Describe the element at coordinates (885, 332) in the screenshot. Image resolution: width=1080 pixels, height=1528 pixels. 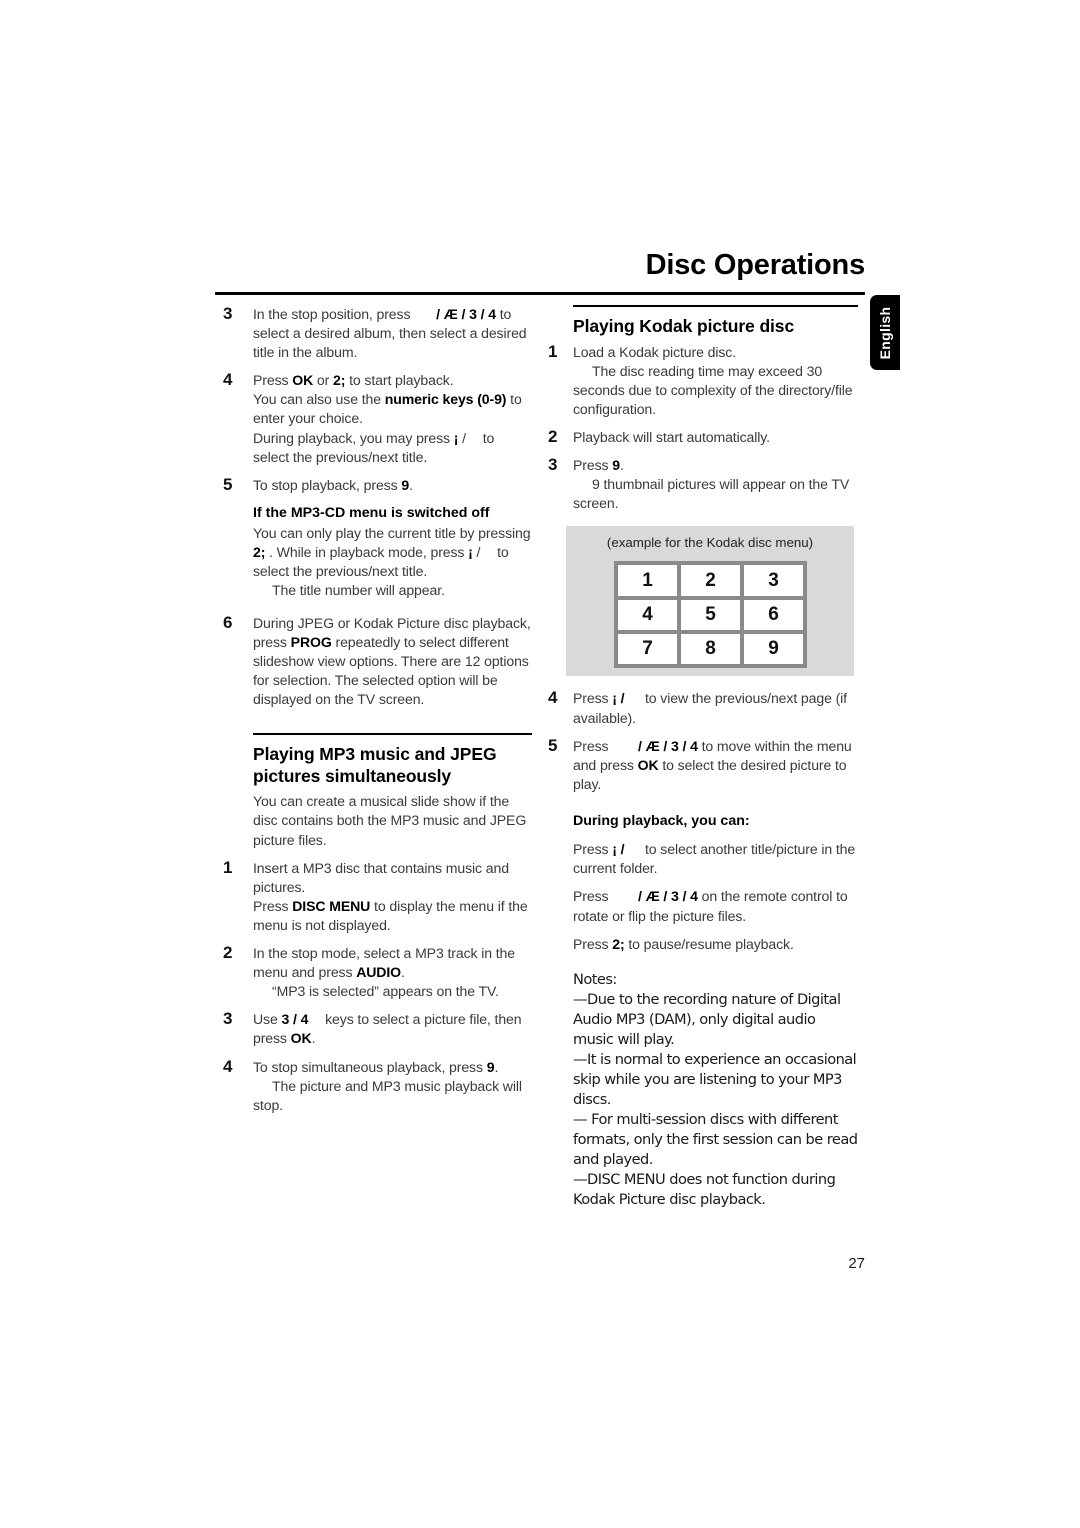
I see `language-tab-label: English` at that location.